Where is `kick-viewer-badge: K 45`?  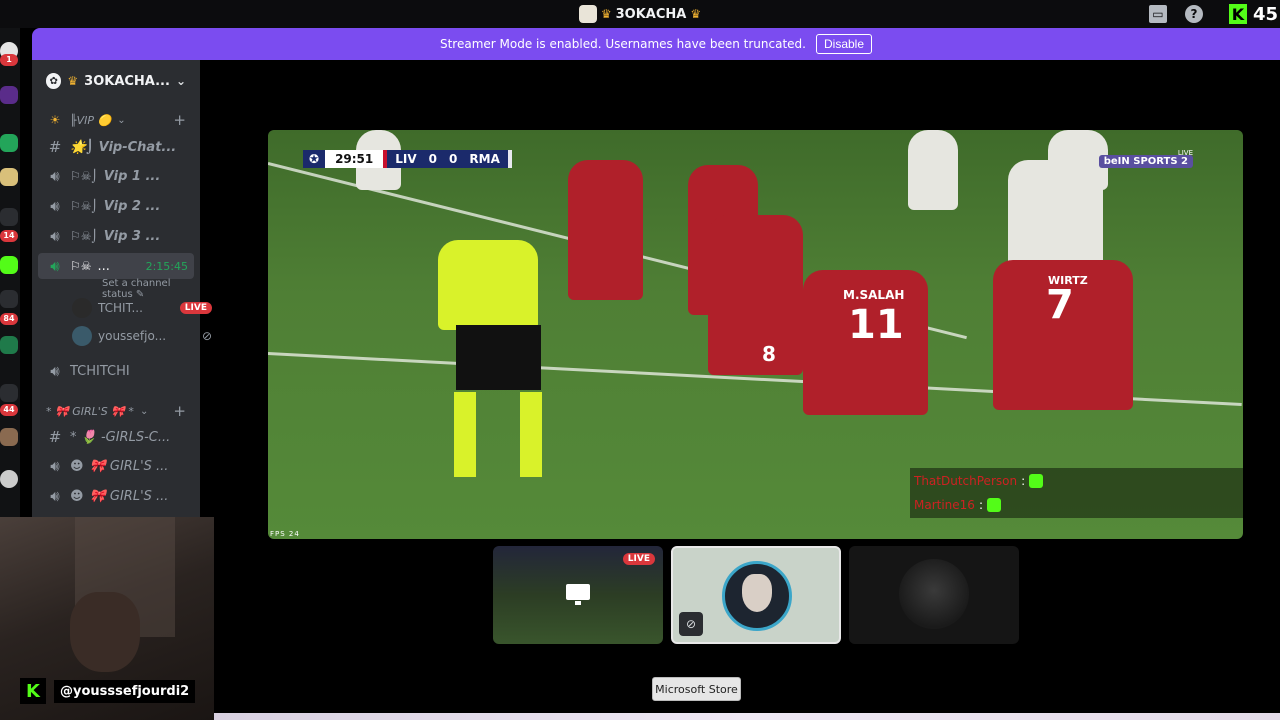
kick-viewer-badge: K 45 is located at coordinates (1254, 14).